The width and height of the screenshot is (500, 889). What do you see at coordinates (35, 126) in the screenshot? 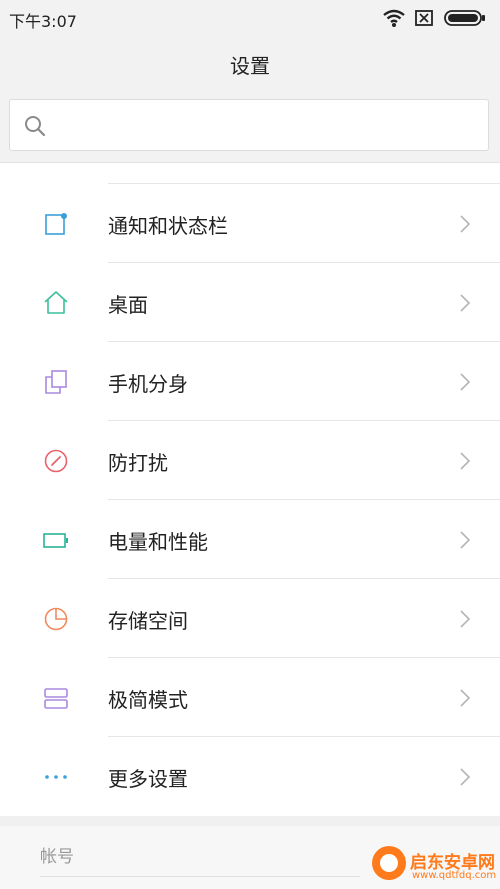
I see `search-icon` at bounding box center [35, 126].